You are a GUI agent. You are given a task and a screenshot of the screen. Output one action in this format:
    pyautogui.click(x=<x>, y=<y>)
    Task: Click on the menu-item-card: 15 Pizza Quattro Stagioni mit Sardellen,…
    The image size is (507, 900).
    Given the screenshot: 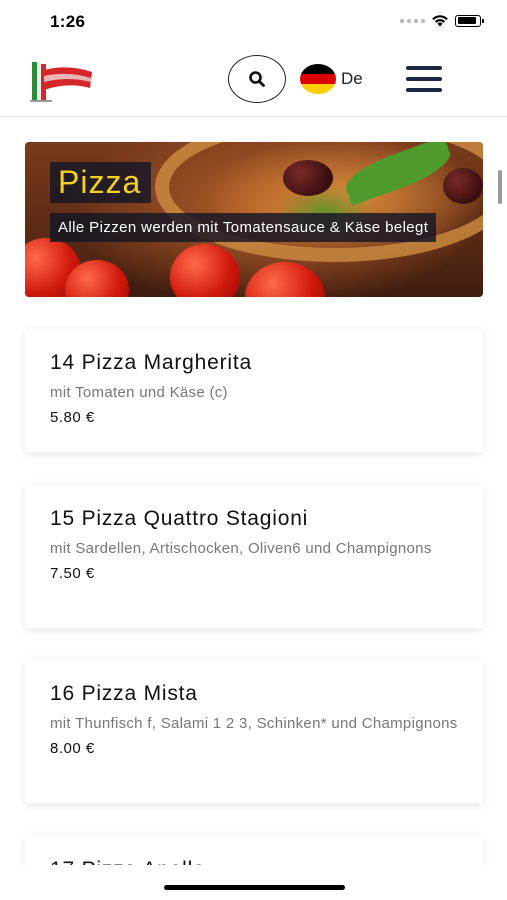 What is the action you would take?
    pyautogui.click(x=254, y=556)
    